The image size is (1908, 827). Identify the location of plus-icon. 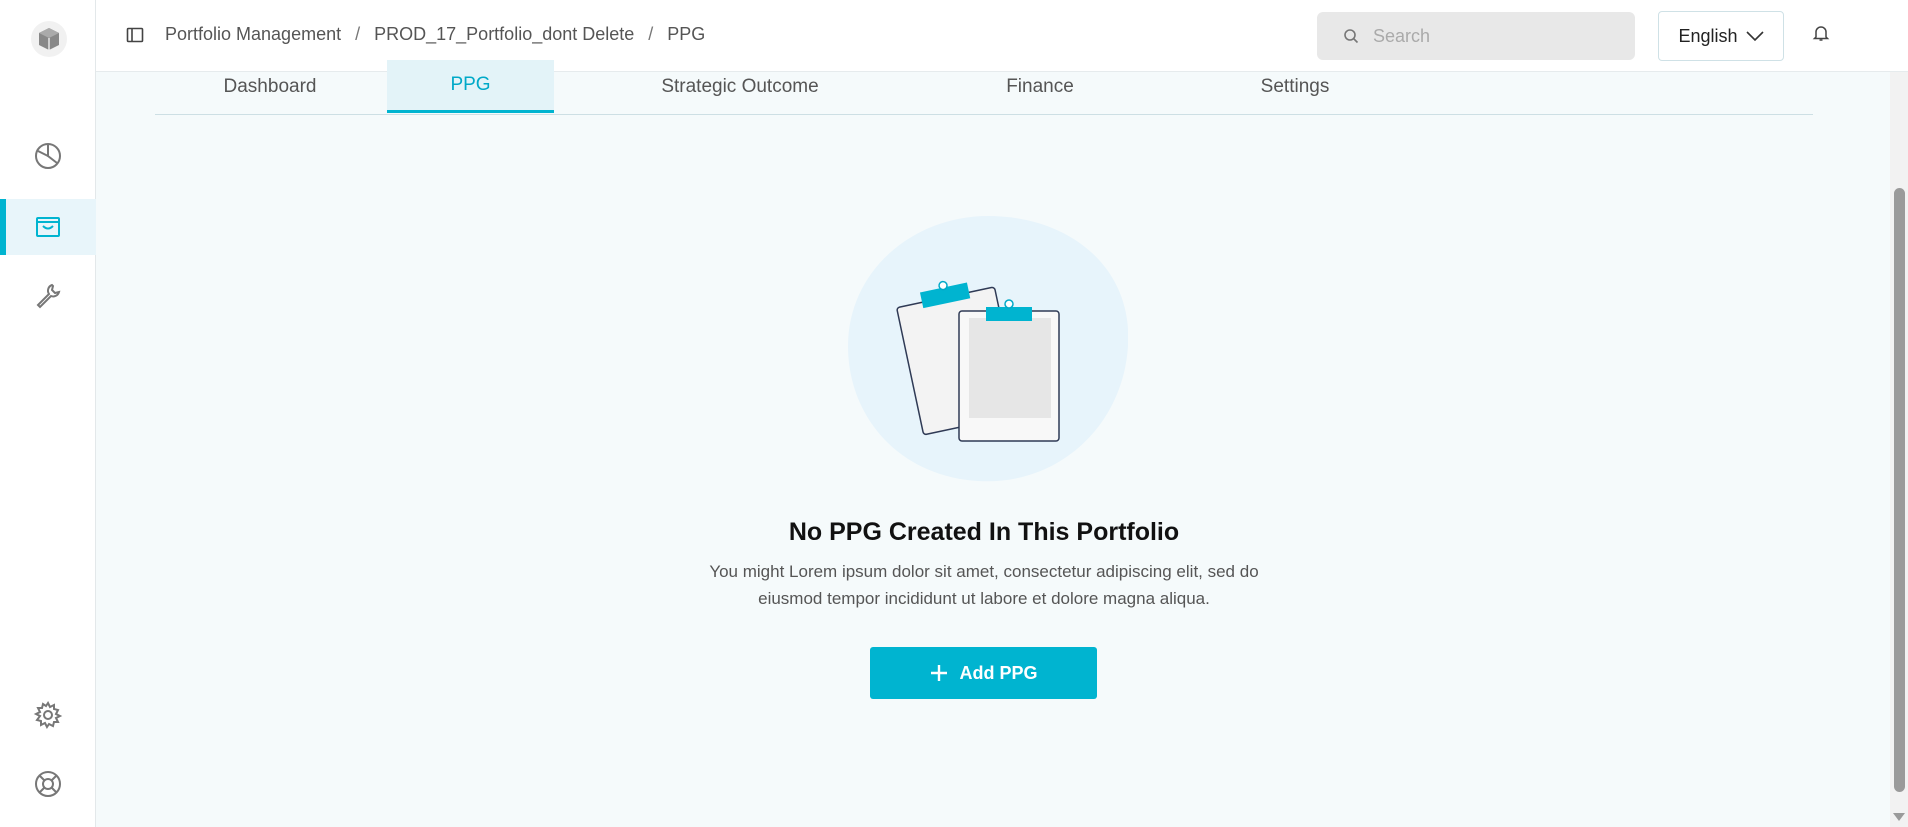
(939, 673).